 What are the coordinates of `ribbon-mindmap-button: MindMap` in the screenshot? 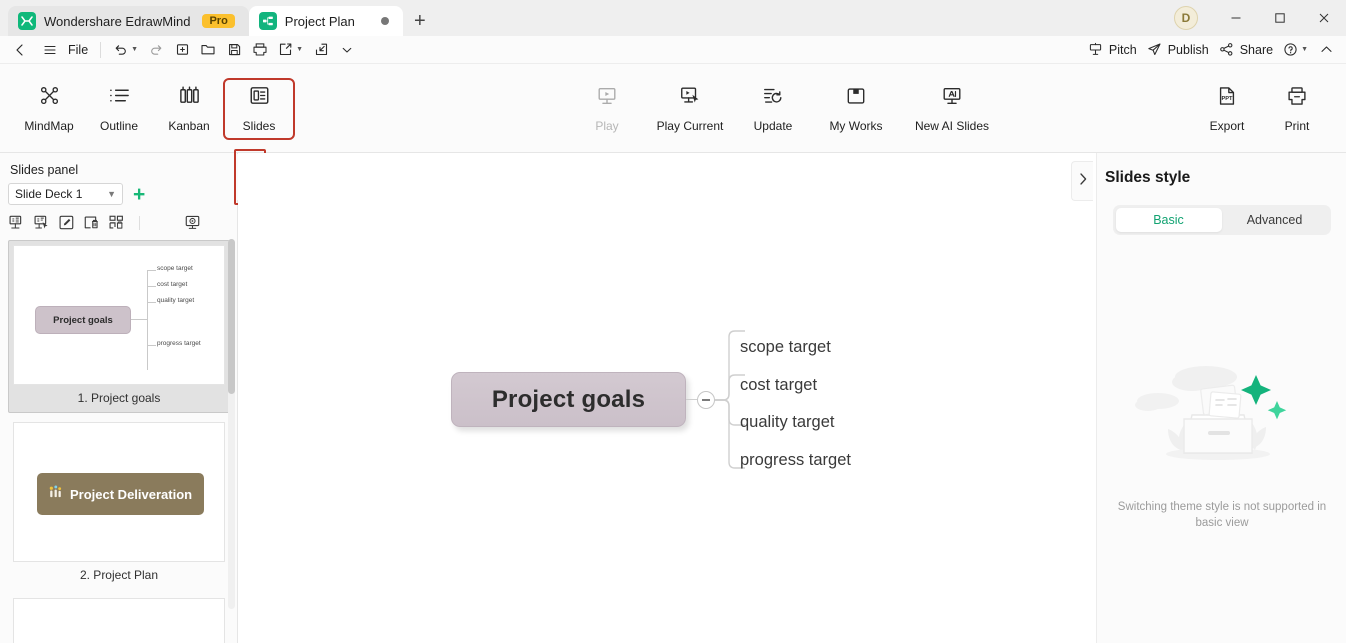 It's located at (49, 109).